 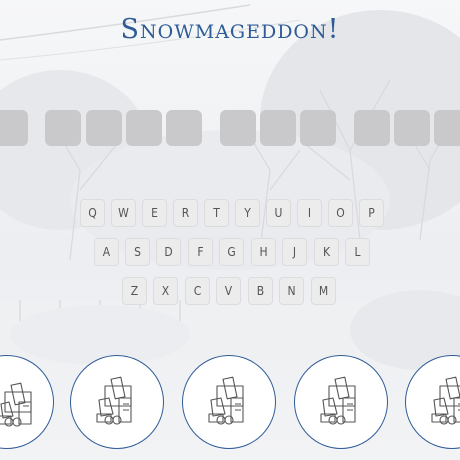 I want to click on key-a: A, so click(x=106, y=252).